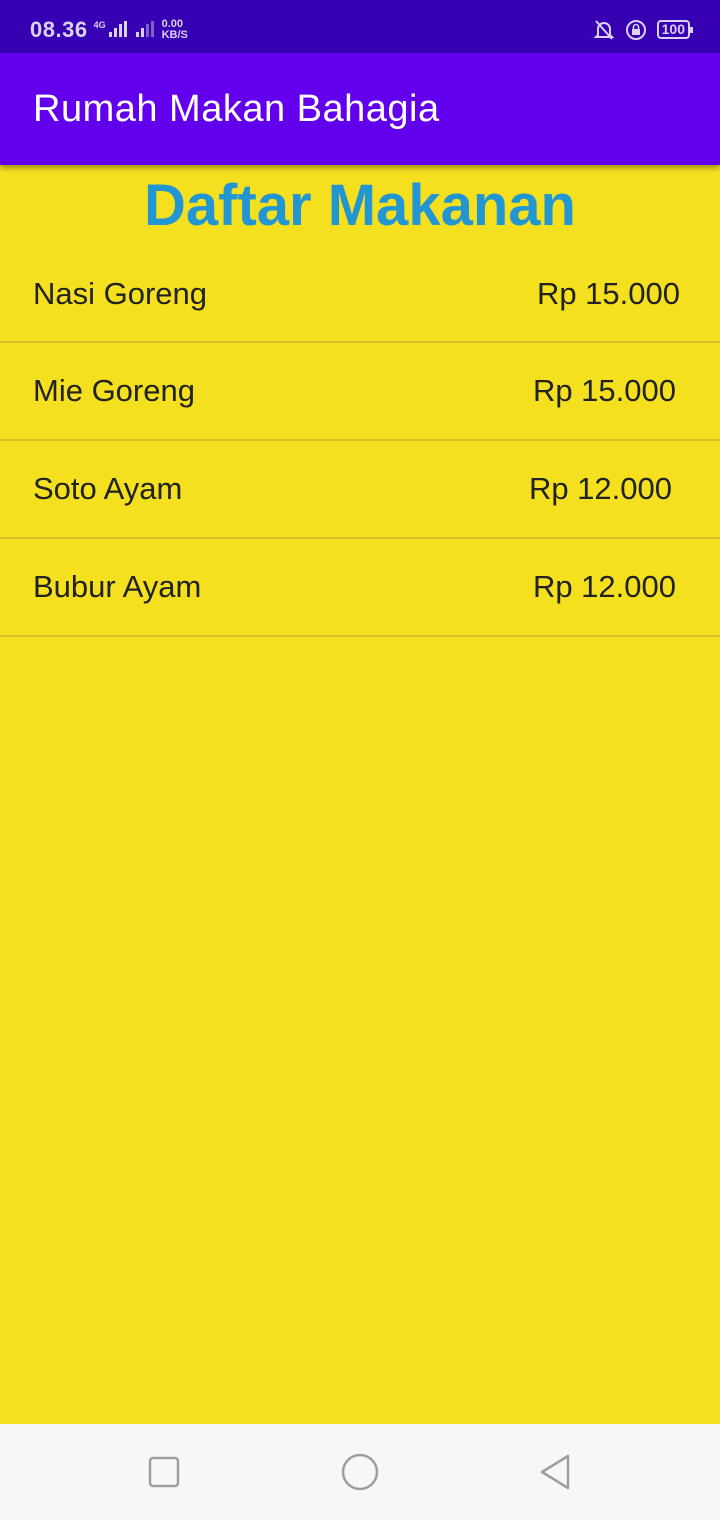 This screenshot has height=1520, width=720. I want to click on navigation-bar, so click(360, 1472).